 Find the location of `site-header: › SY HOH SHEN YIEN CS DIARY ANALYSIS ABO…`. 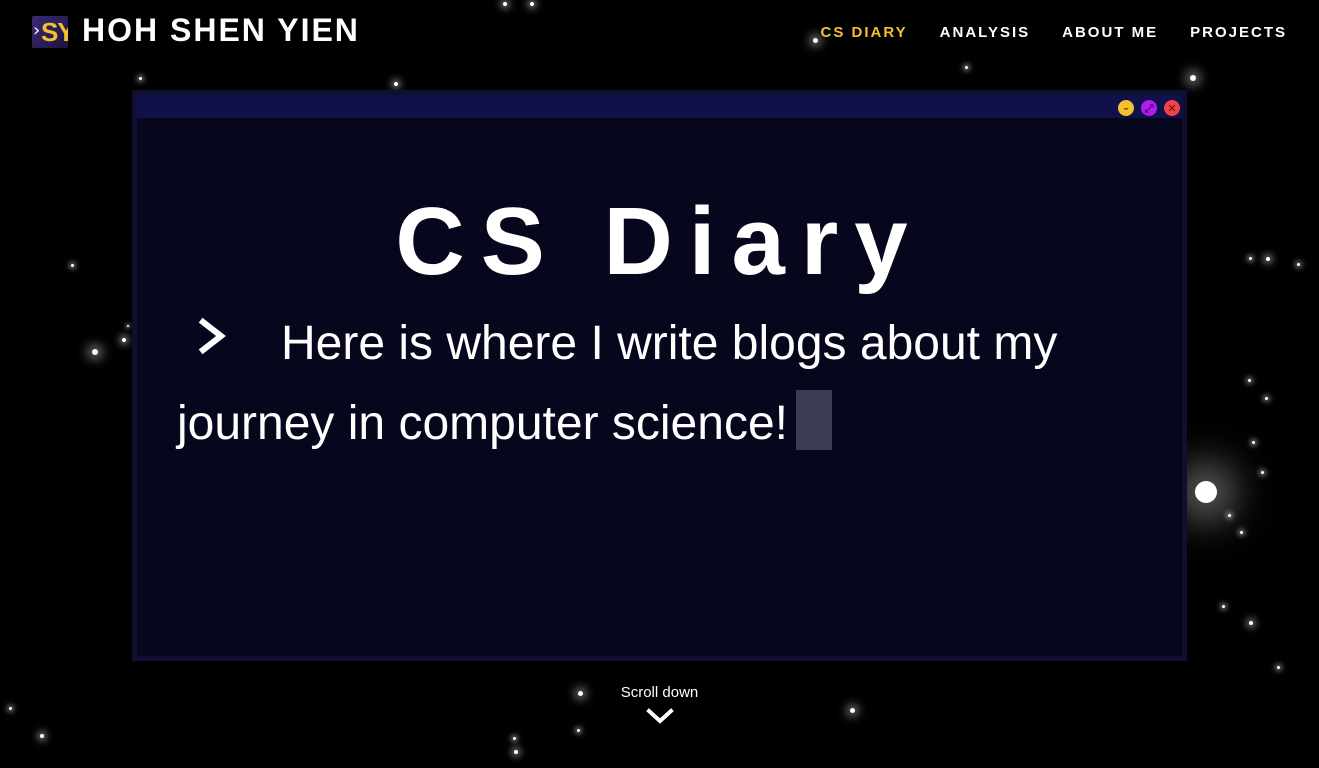

site-header: › SY HOH SHEN YIEN CS DIARY ANALYSIS ABO… is located at coordinates (659, 33).